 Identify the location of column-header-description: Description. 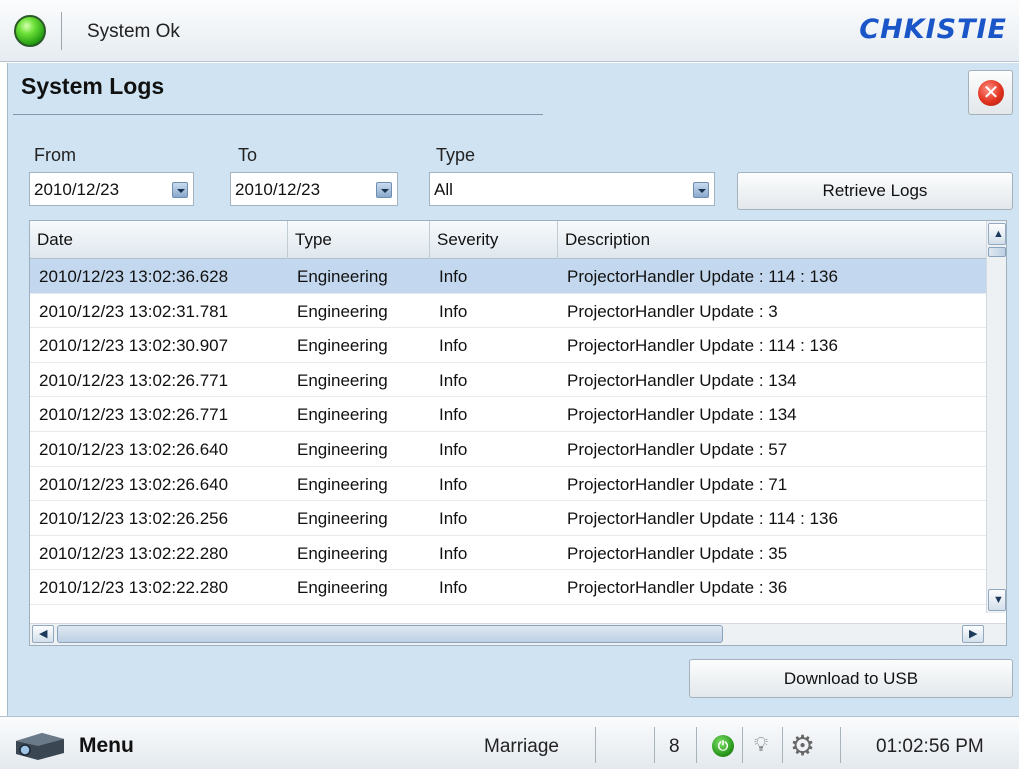
(772, 240).